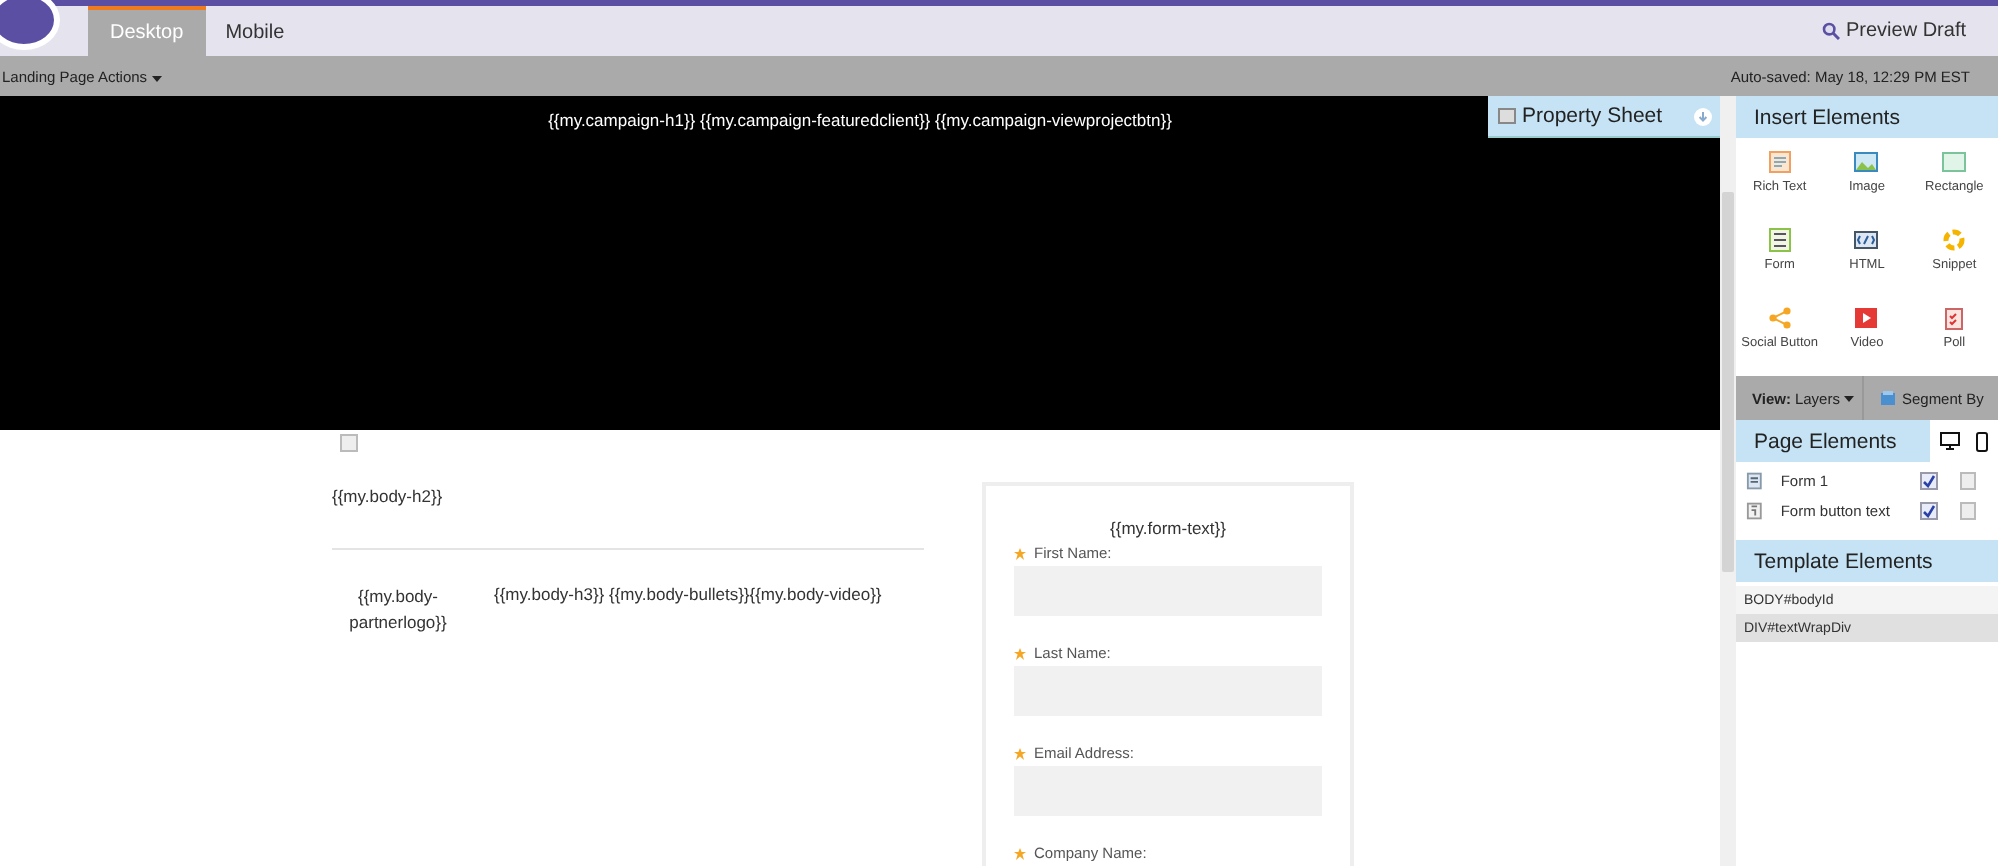 This screenshot has height=866, width=1998. Describe the element at coordinates (1867, 561) in the screenshot. I see `template-elements-header: Template Elements` at that location.